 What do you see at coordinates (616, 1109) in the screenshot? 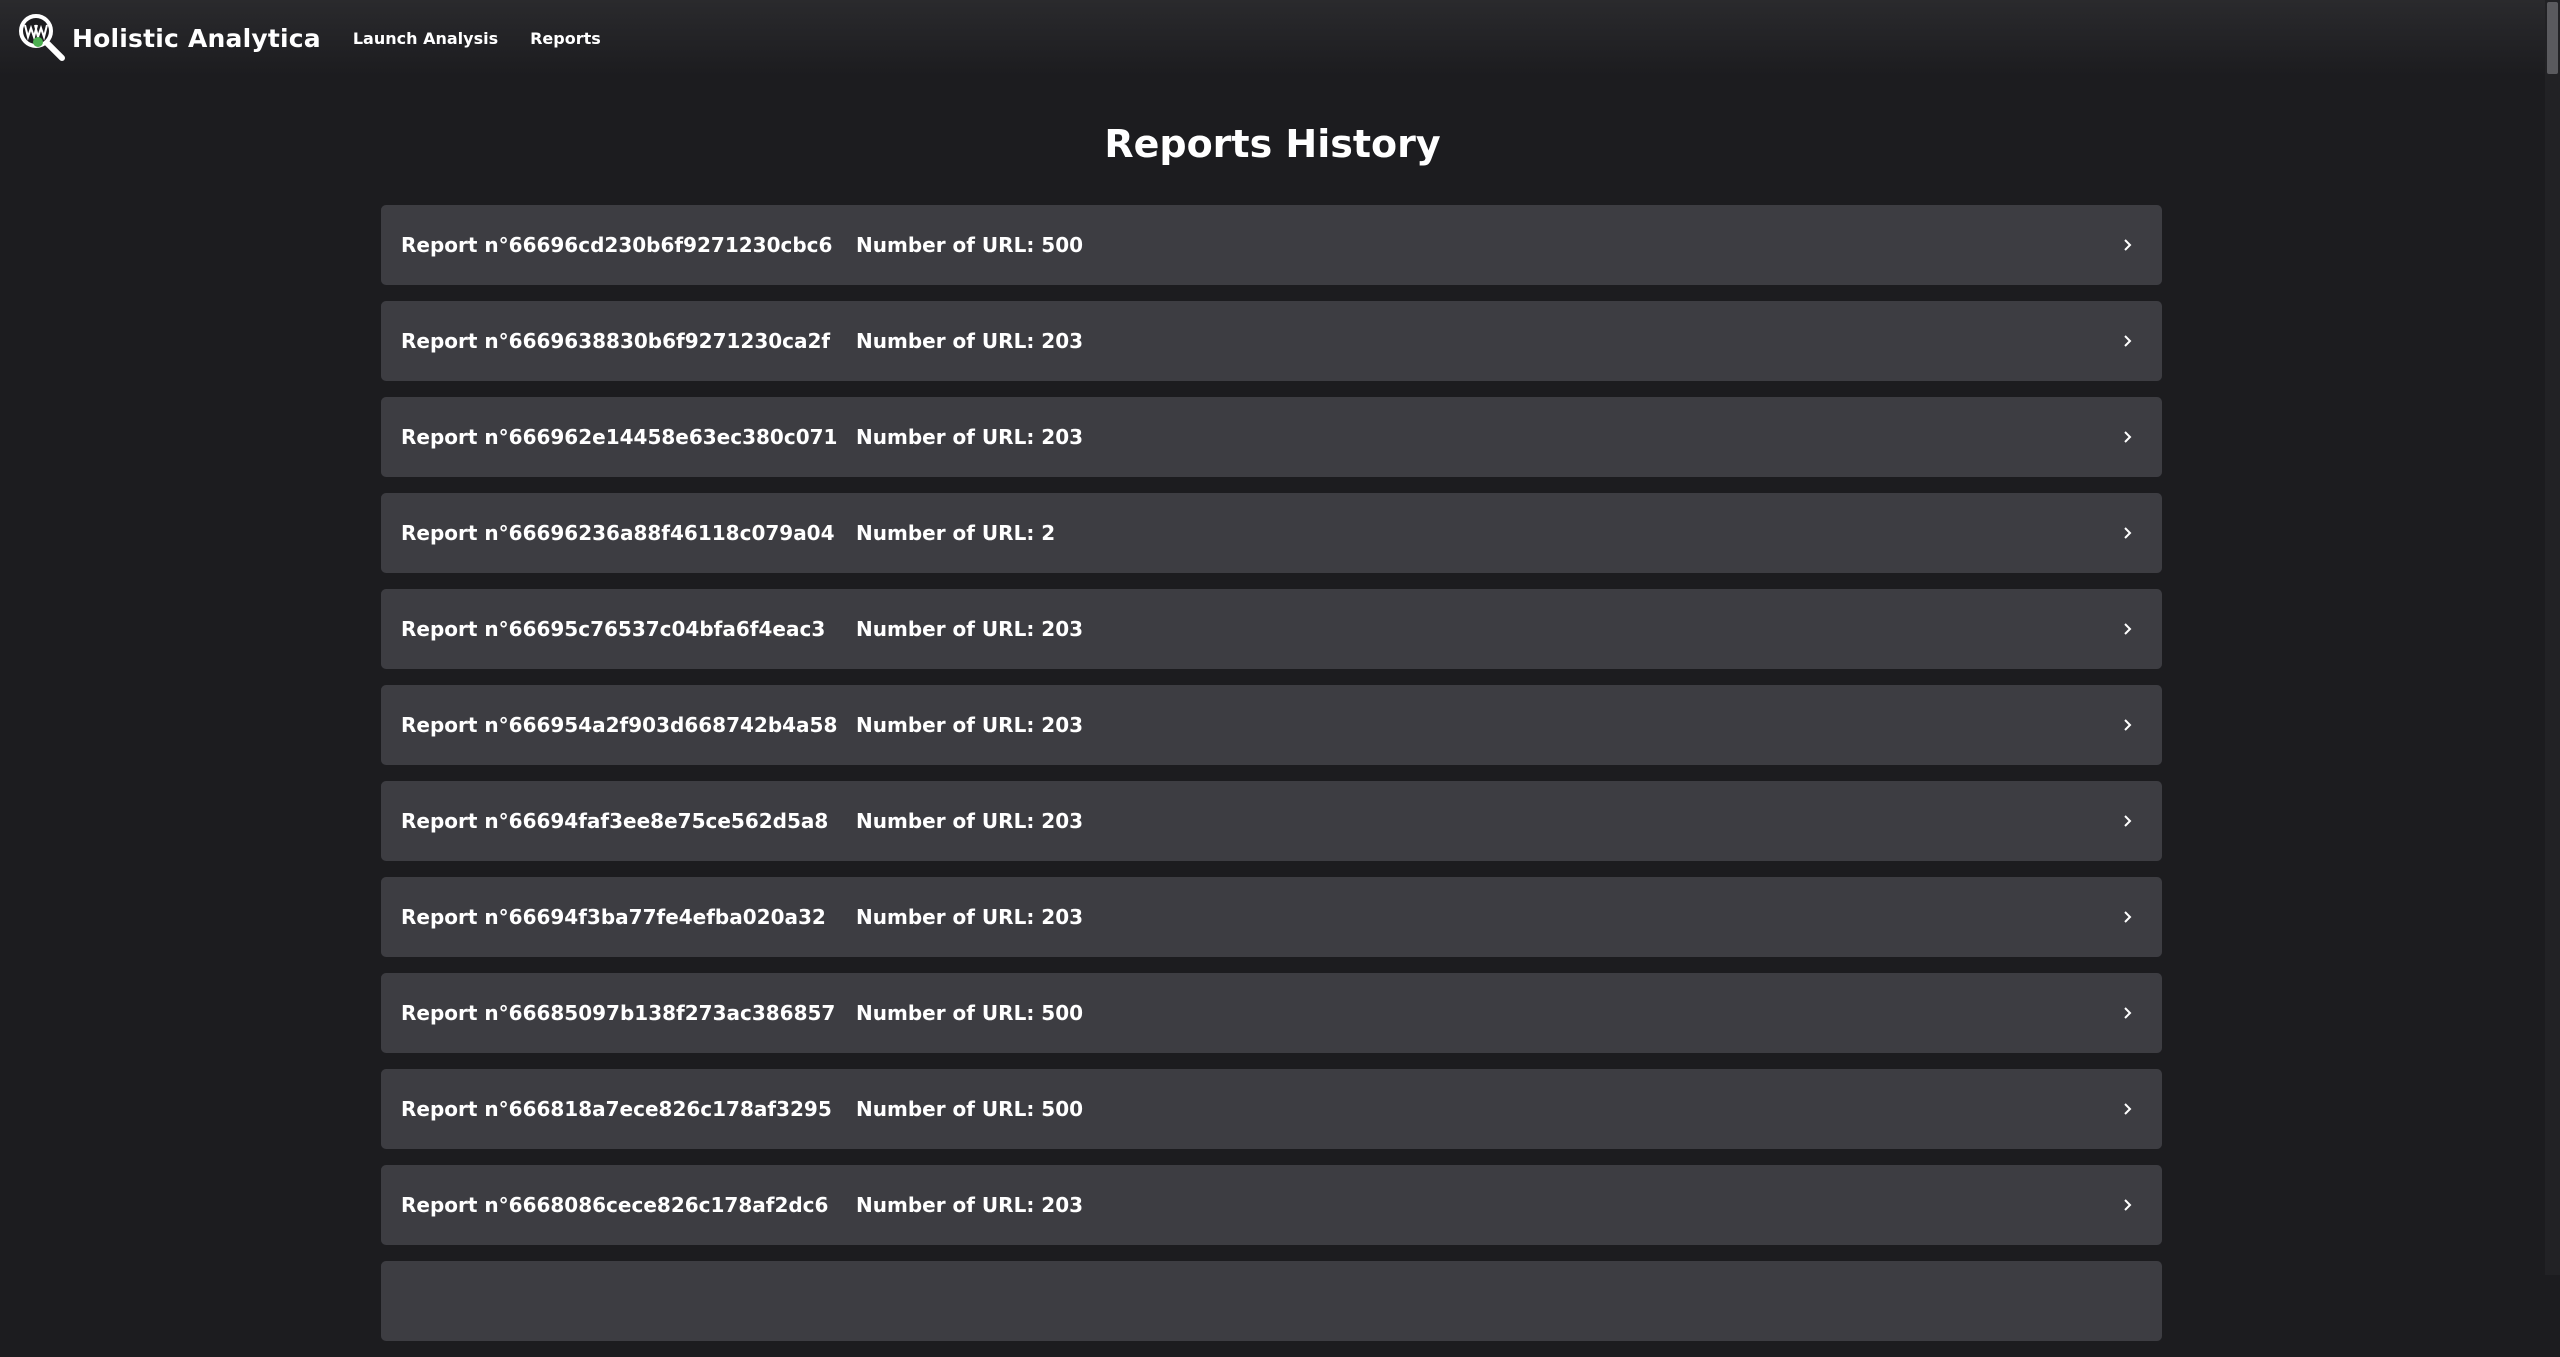
I see `report-id: Report n°666818a7ece826c178af3295` at bounding box center [616, 1109].